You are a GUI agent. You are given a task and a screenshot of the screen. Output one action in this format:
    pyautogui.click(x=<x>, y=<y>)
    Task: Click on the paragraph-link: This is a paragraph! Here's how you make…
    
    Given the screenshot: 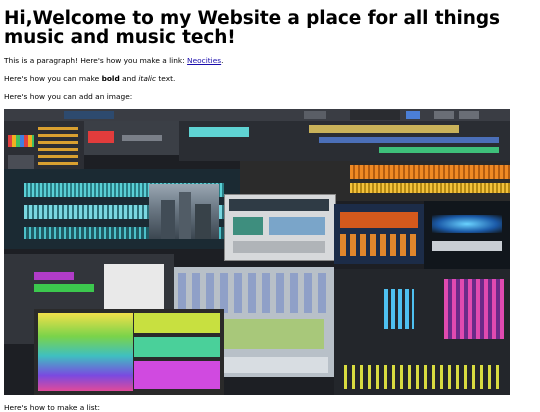 What is the action you would take?
    pyautogui.click(x=270, y=60)
    